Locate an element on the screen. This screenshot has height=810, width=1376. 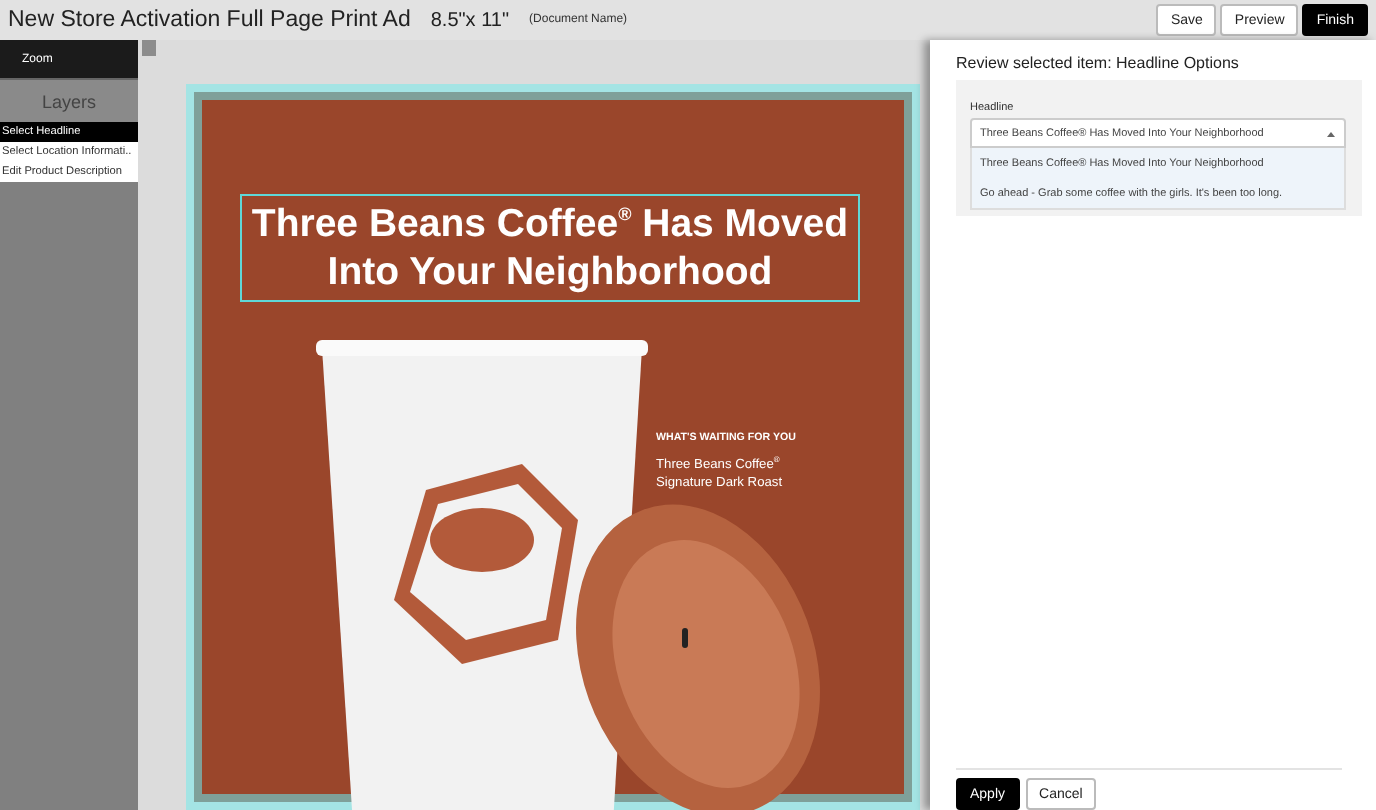
scrollbar-thumb is located at coordinates (149, 48).